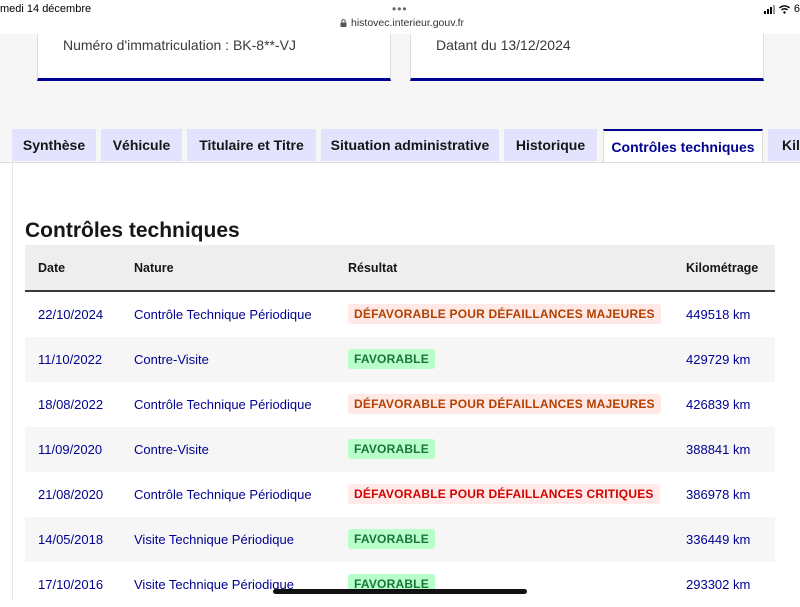 This screenshot has height=607, width=800. What do you see at coordinates (408, 23) in the screenshot?
I see `url-text: histovec.interieur.gouv.fr` at bounding box center [408, 23].